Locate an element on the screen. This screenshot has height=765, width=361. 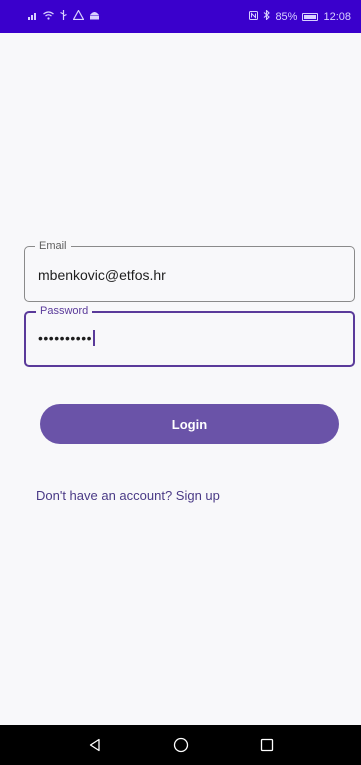
password-field: Password •••••••••• is located at coordinates (189, 335).